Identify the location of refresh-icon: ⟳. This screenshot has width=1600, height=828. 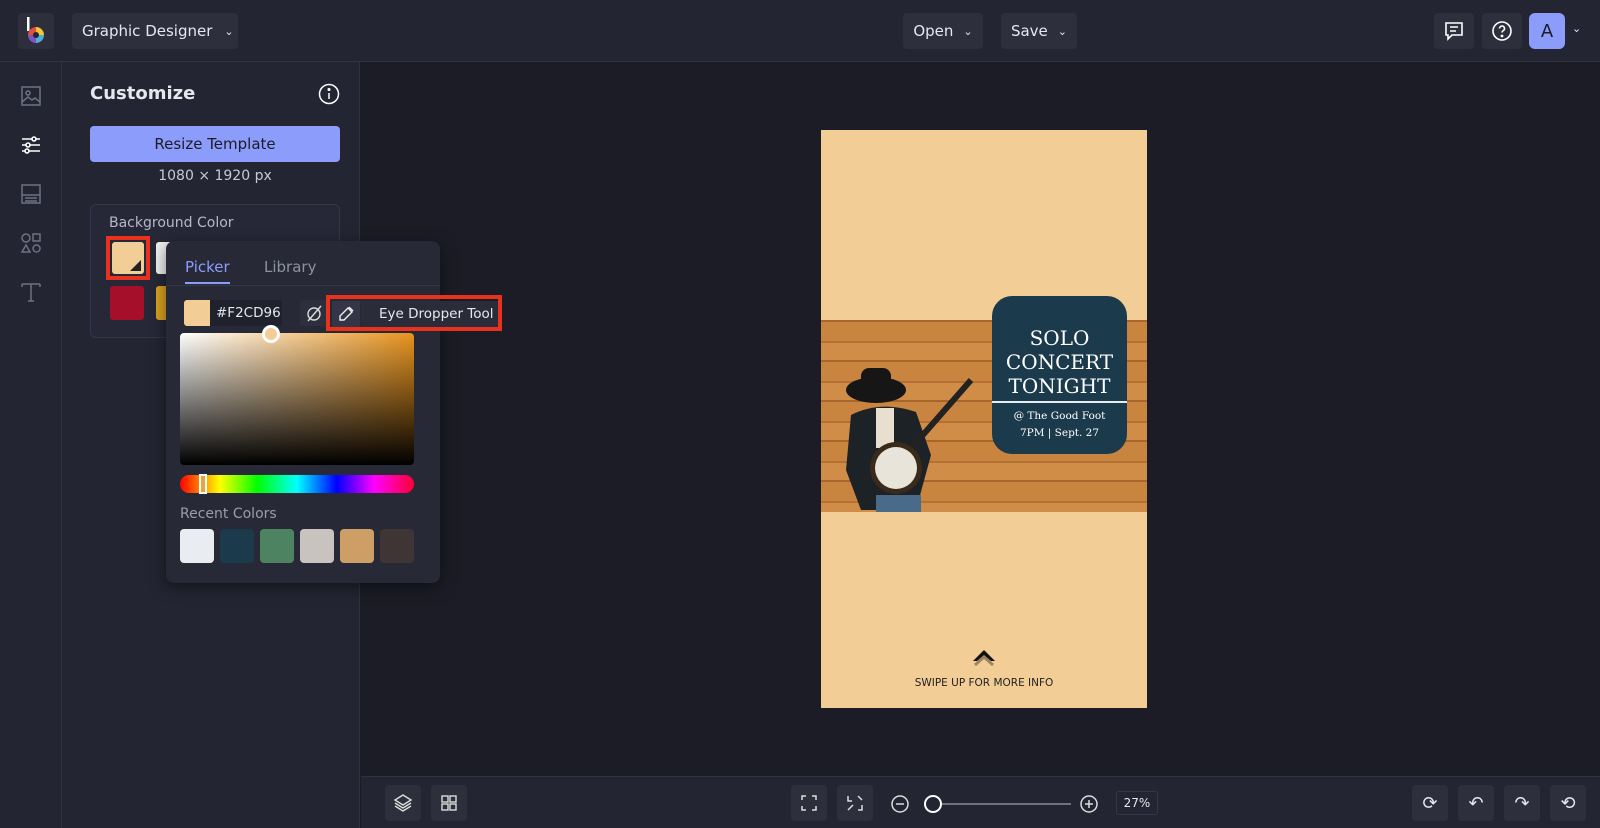
(1430, 803).